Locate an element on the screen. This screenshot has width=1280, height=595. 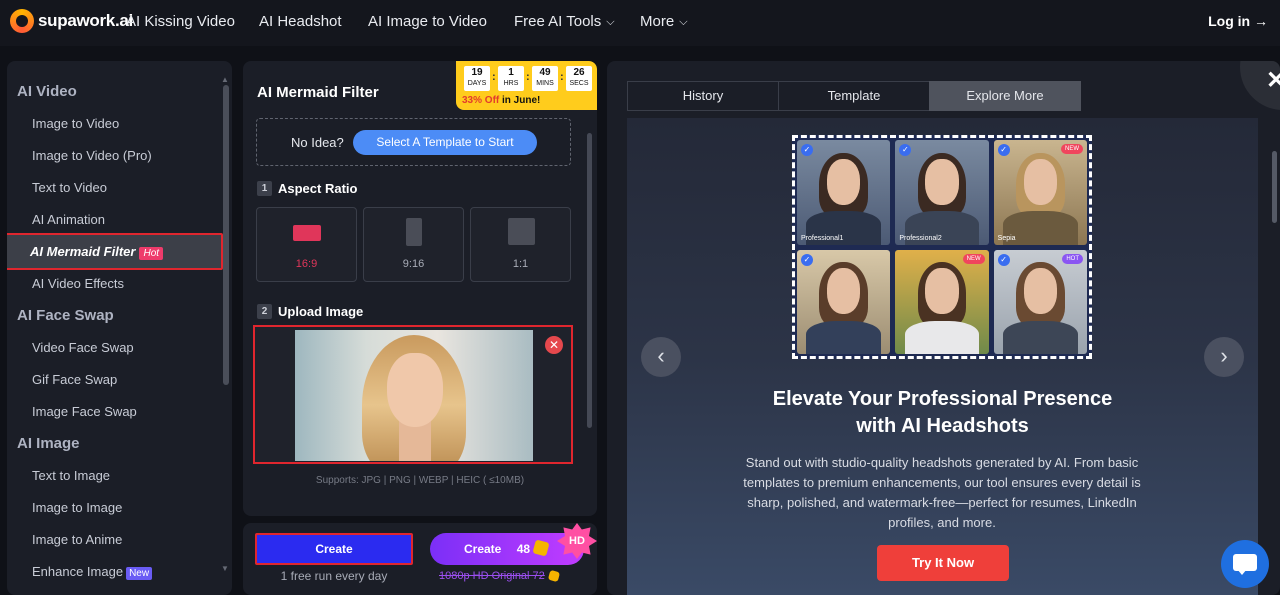
free-run-note: 1 free run every day is located at coordinates (334, 576).